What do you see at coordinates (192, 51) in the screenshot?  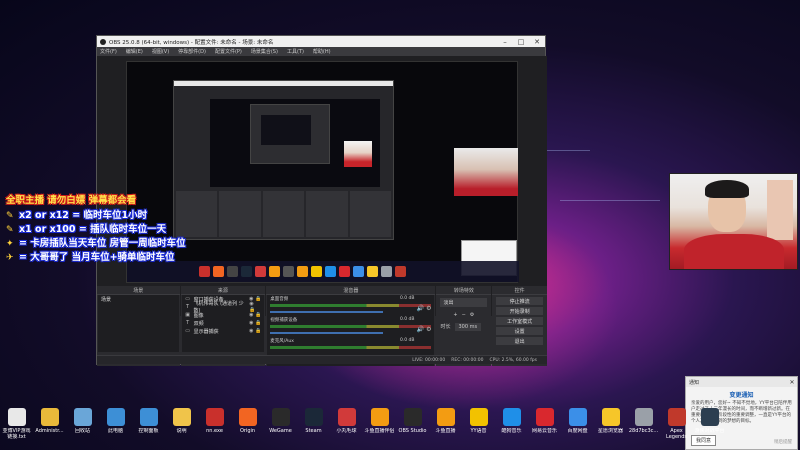 I see `menu-docks: 停靠部件(D)` at bounding box center [192, 51].